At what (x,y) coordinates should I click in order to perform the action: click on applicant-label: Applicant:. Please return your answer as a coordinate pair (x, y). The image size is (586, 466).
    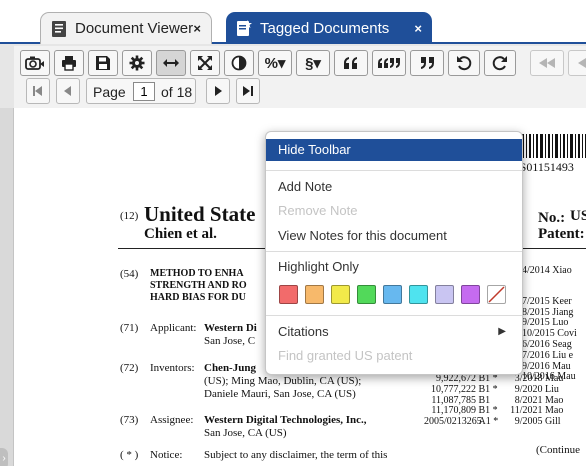
    Looking at the image, I should click on (173, 328).